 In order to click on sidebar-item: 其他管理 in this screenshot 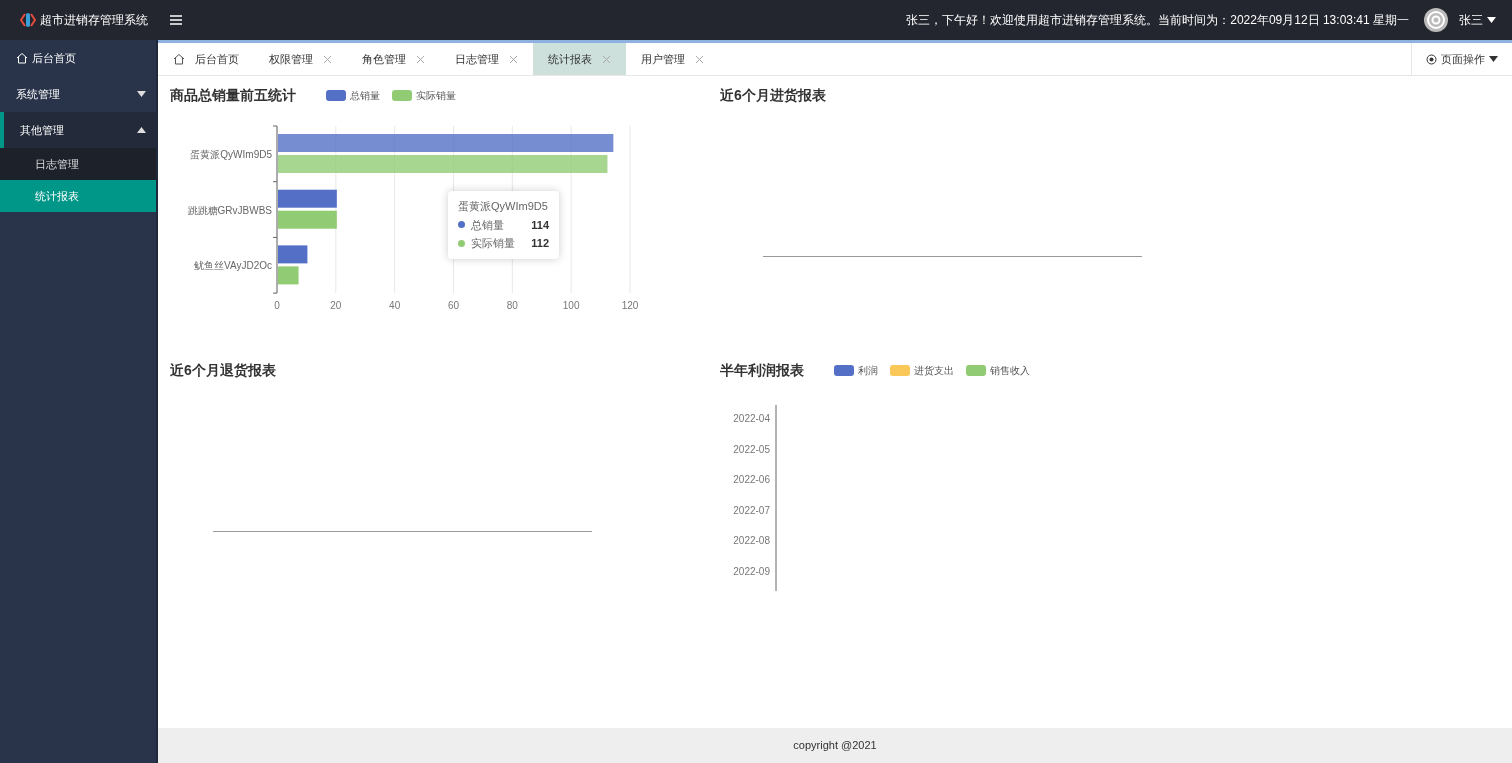, I will do `click(78, 130)`.